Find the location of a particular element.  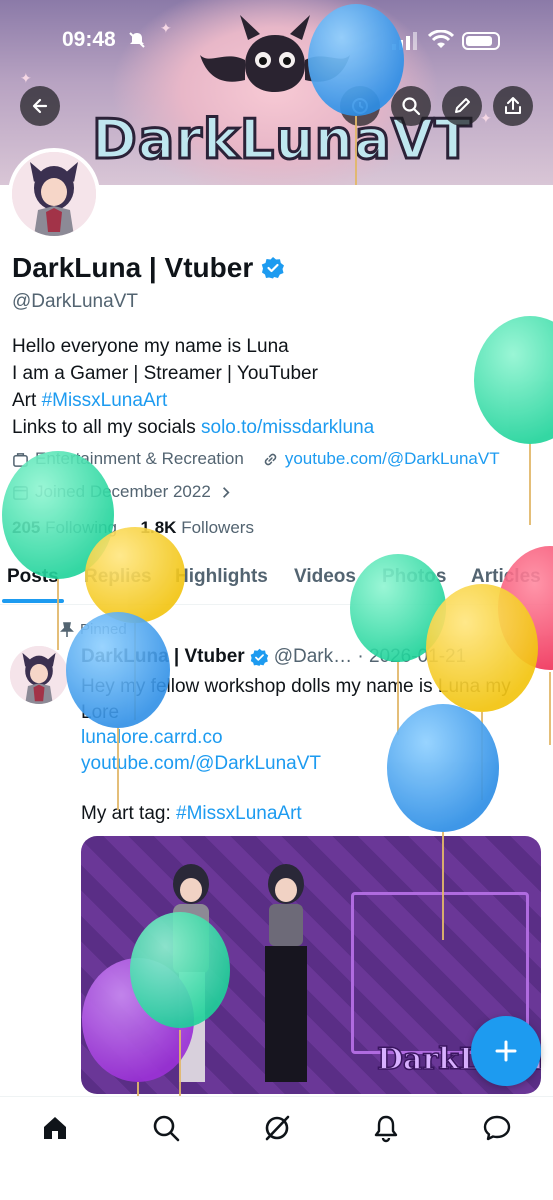

back-button is located at coordinates (40, 106).